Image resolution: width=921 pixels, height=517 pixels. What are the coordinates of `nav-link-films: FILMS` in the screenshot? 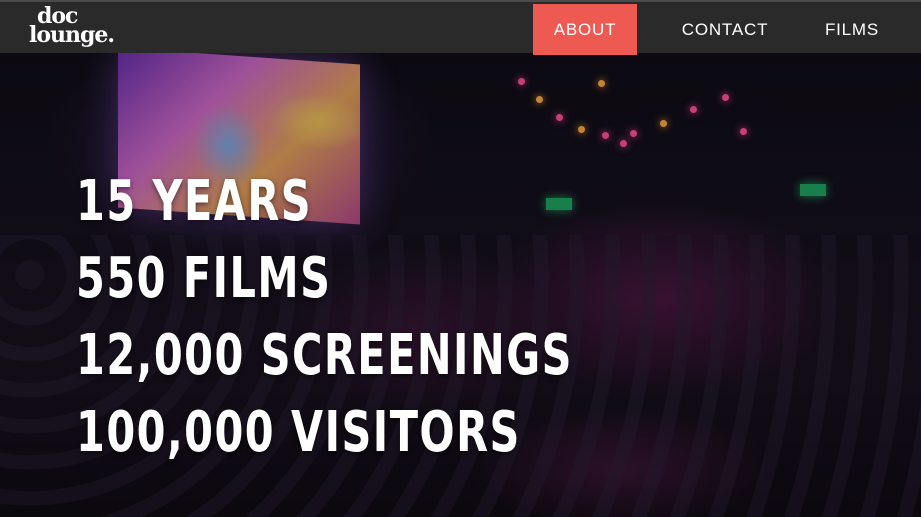 It's located at (852, 29).